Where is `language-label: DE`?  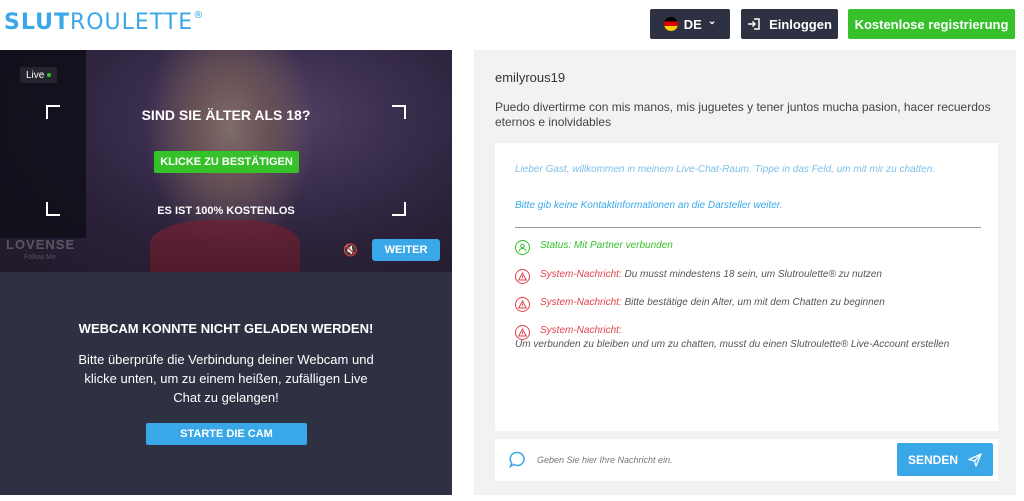 language-label: DE is located at coordinates (692, 24).